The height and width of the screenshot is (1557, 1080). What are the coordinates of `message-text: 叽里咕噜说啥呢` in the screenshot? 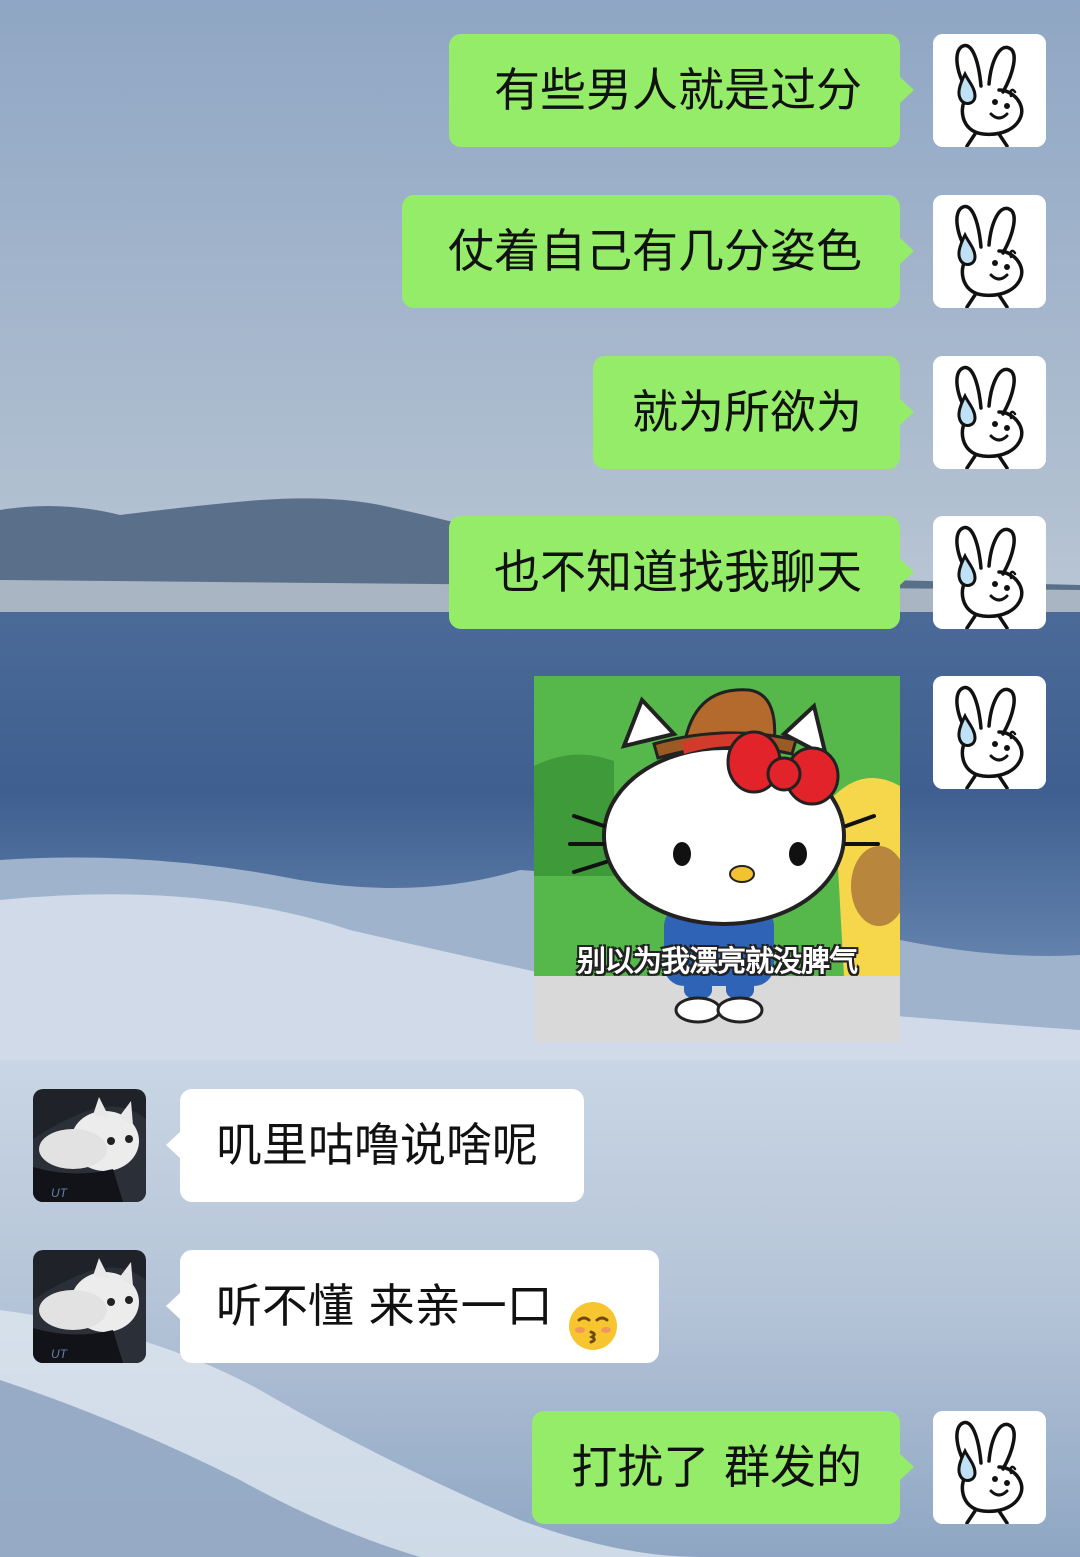 It's located at (377, 1145).